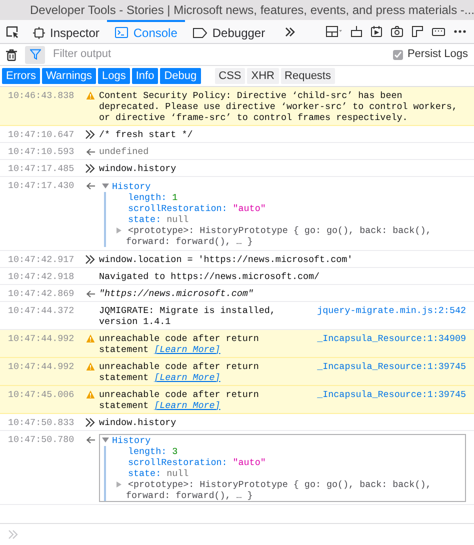 This screenshot has width=474, height=545. Describe the element at coordinates (460, 31) in the screenshot. I see `more-icon` at that location.